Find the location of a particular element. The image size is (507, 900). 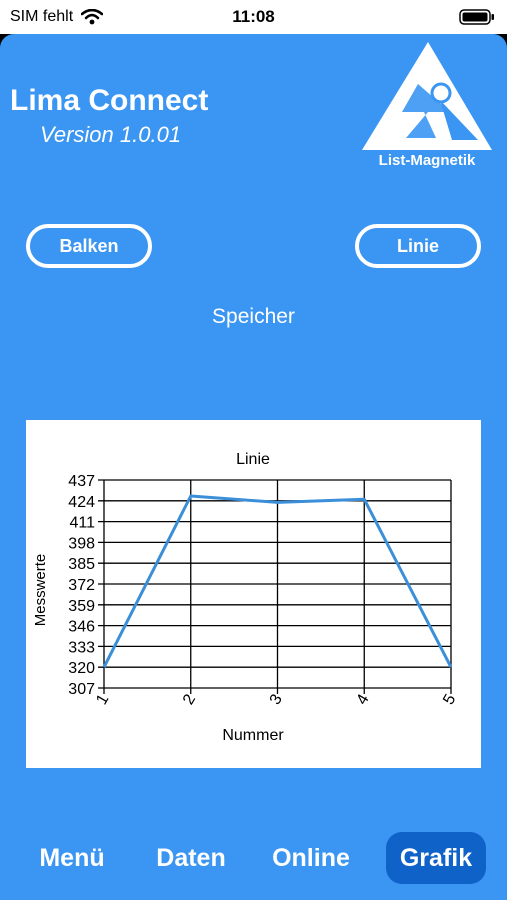

tab-data: Daten is located at coordinates (191, 858).